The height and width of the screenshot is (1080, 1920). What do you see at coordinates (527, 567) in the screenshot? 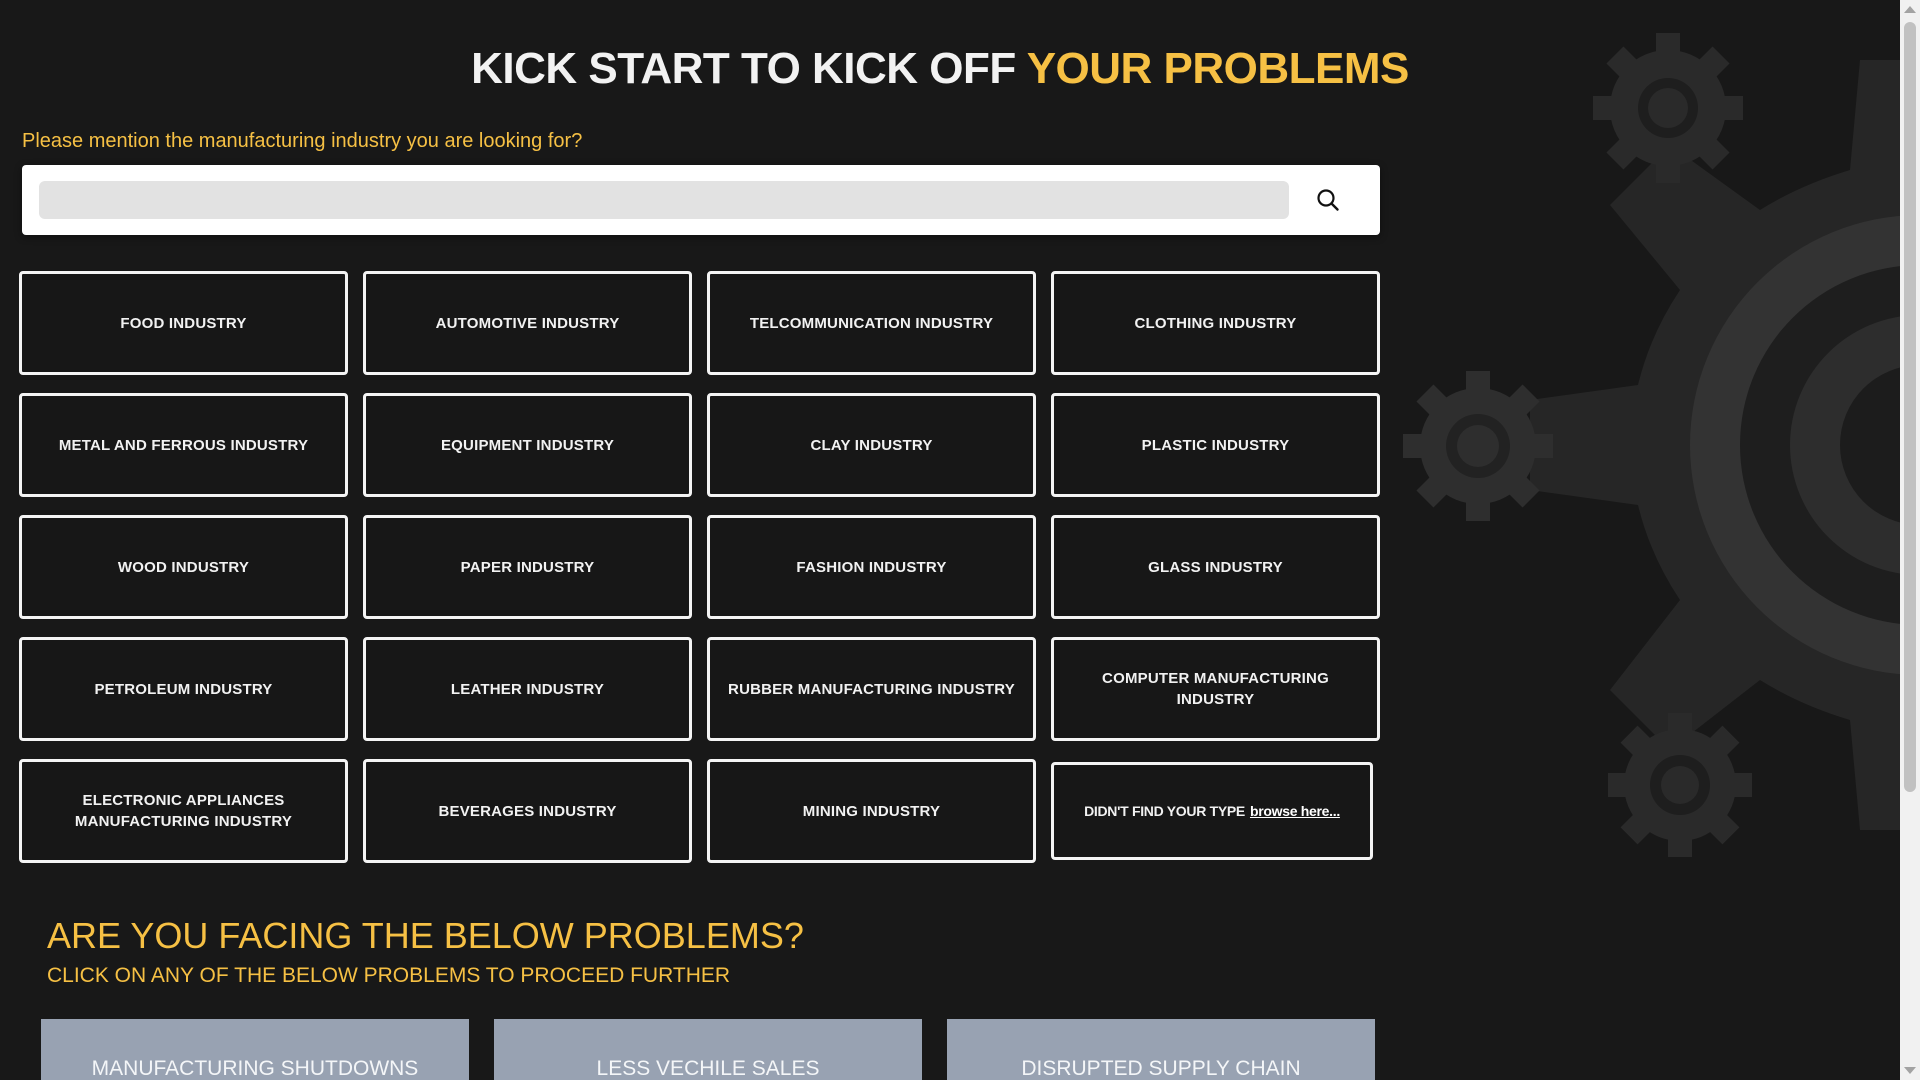
I see `industry-tile-paper: PAPER INDUSTRY` at bounding box center [527, 567].